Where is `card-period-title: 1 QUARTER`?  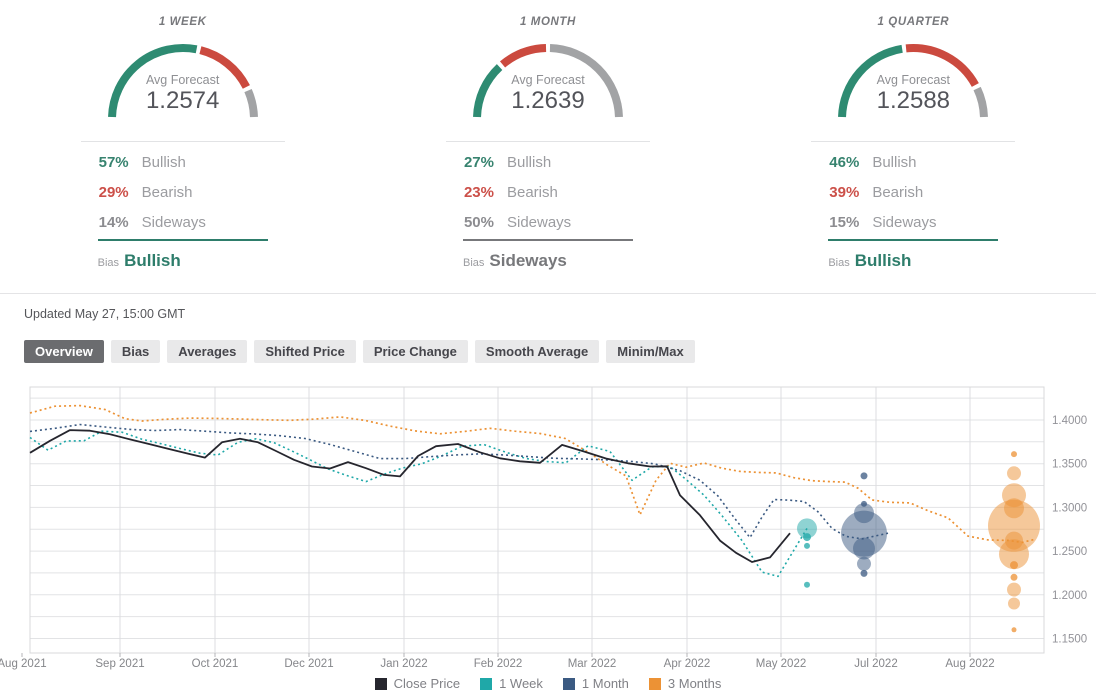 card-period-title: 1 QUARTER is located at coordinates (913, 22).